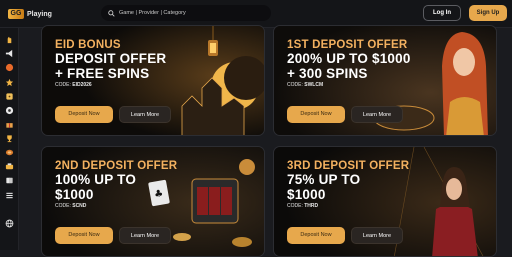  I want to click on sidebar-item-globe, so click(9, 223).